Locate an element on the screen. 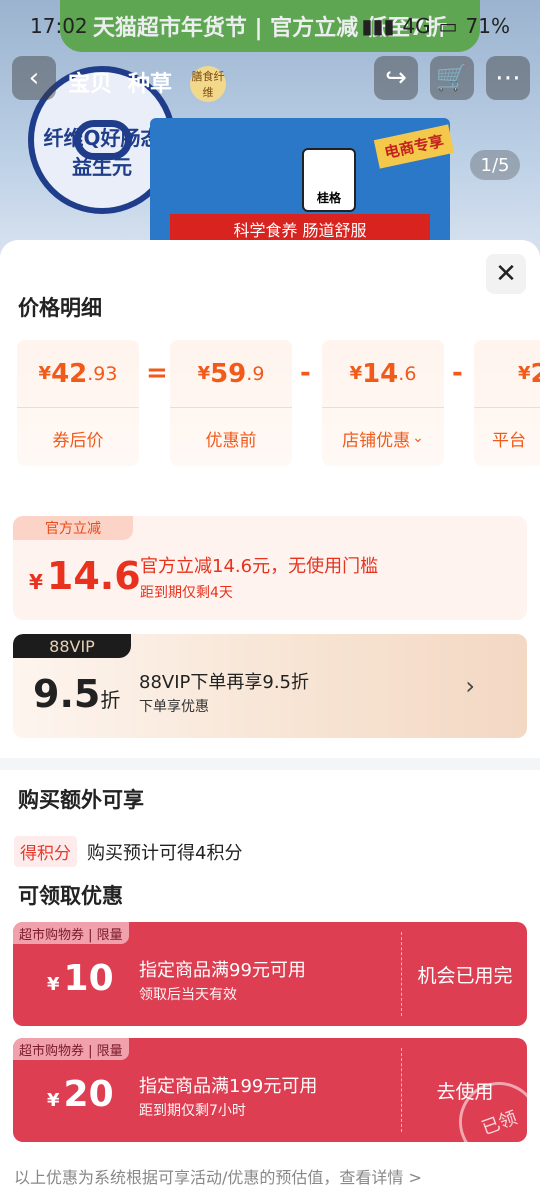 The width and height of the screenshot is (540, 1200). amount-value: 20 is located at coordinates (88, 1094).